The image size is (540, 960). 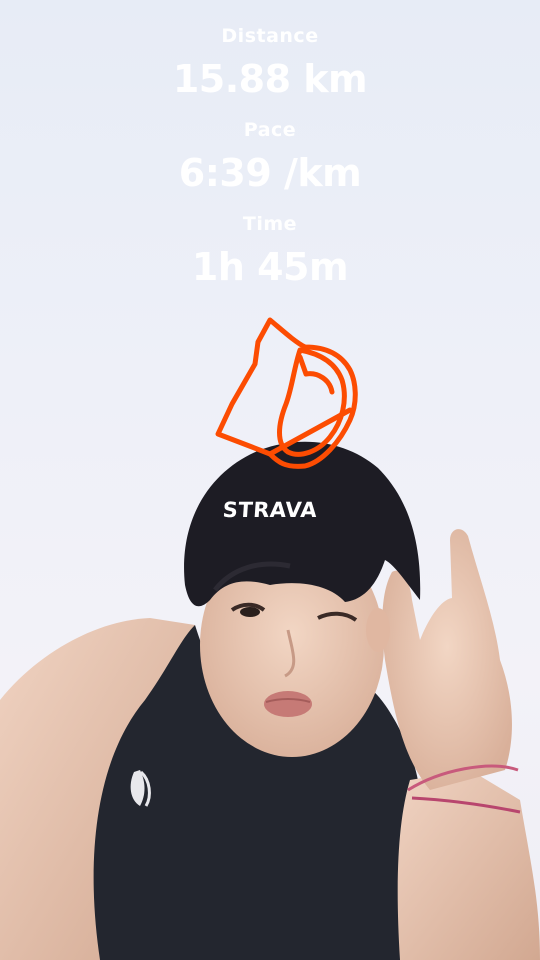 I want to click on route-map-trace, so click(x=286, y=393).